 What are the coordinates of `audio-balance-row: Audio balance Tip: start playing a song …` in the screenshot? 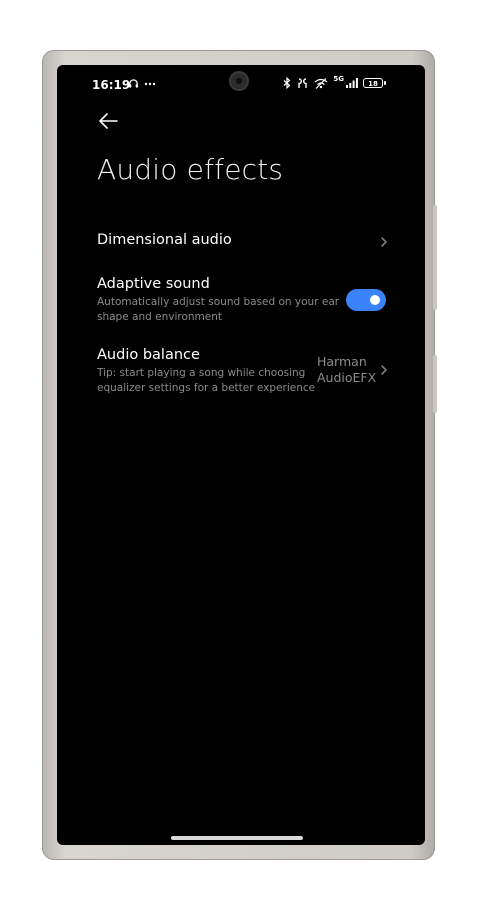 It's located at (207, 371).